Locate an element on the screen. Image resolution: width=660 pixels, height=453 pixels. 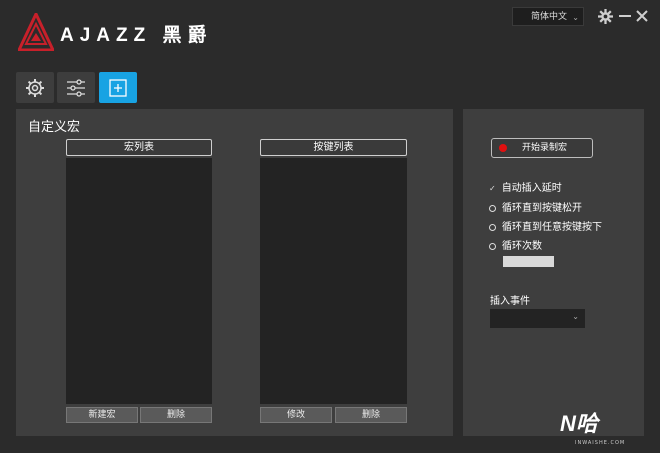
delete-macro-button: 删除 is located at coordinates (176, 415).